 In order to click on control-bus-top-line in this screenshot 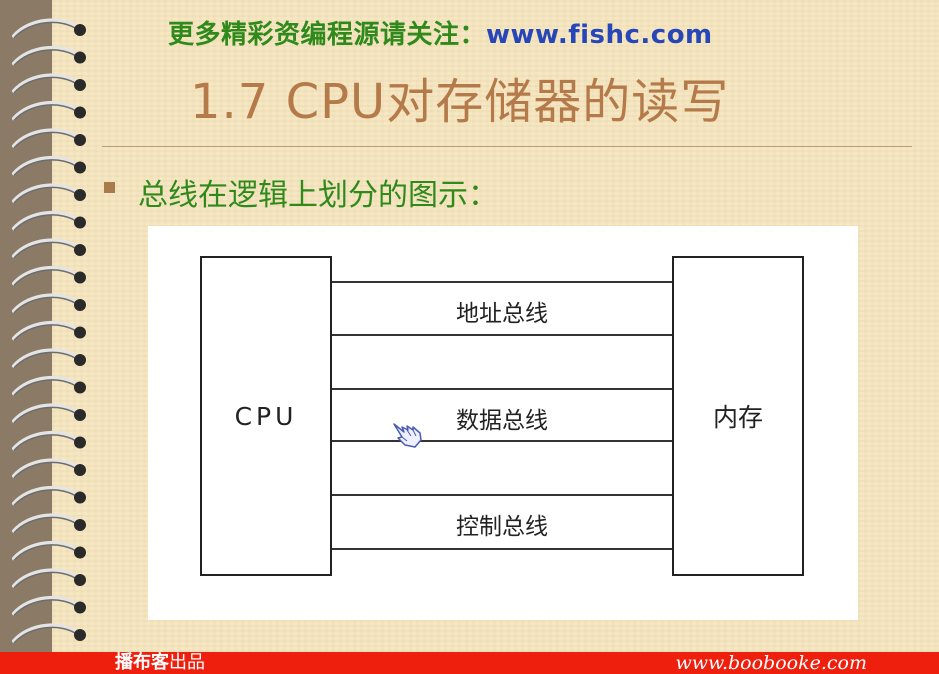, I will do `click(502, 495)`.